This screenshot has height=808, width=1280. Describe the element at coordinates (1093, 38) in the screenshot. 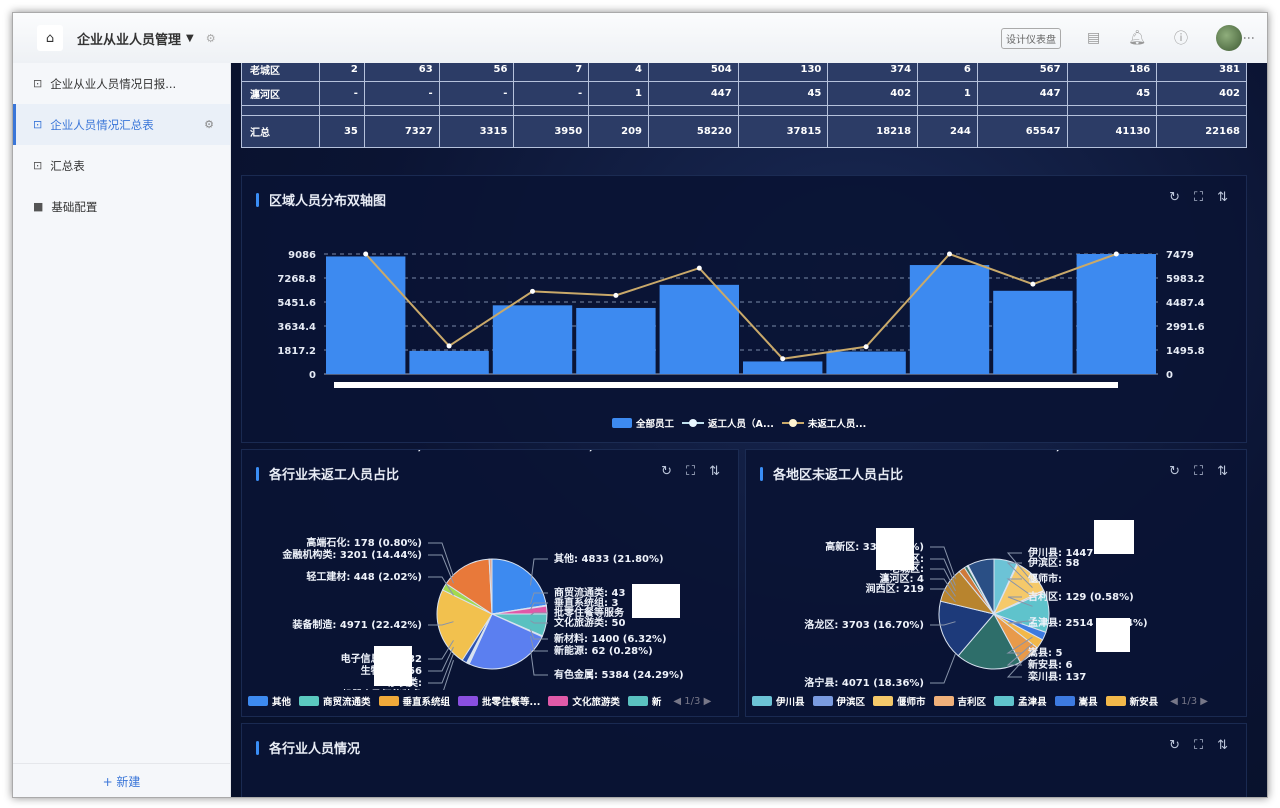

I see `report-icon: ▤` at that location.